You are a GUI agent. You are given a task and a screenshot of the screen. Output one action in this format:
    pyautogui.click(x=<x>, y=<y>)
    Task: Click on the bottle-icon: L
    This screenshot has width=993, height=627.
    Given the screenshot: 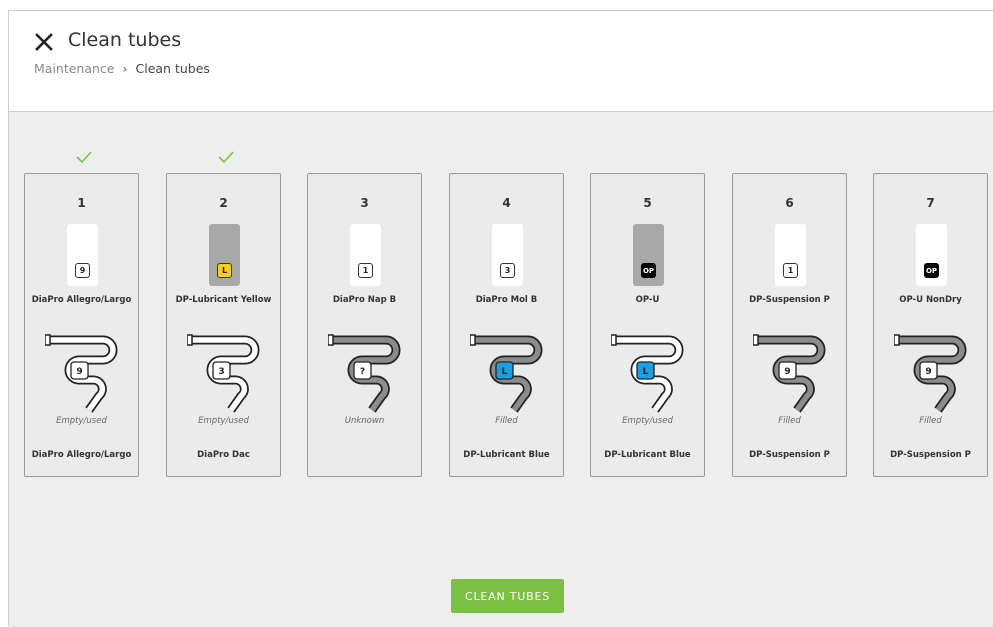 What is the action you would take?
    pyautogui.click(x=224, y=255)
    